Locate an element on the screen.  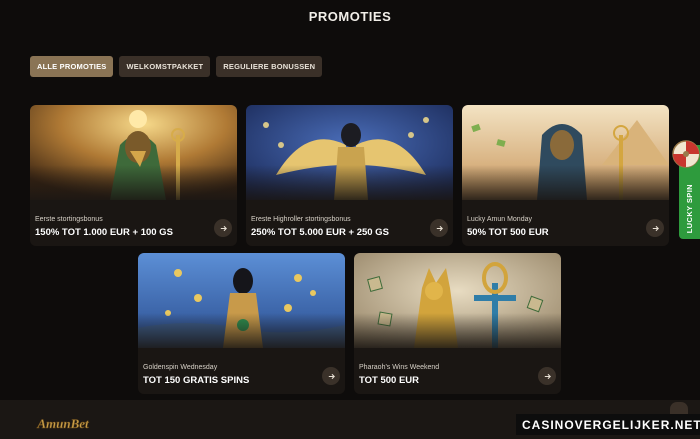
watermark: CASINOVERGELIJKER.NET is located at coordinates (608, 424).